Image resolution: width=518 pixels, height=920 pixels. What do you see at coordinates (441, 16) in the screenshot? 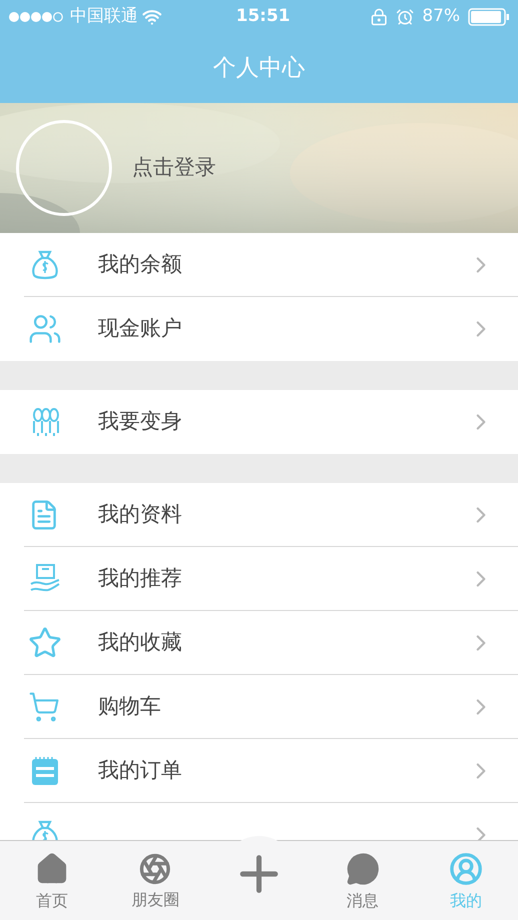
I see `battery-percent: 87%` at bounding box center [441, 16].